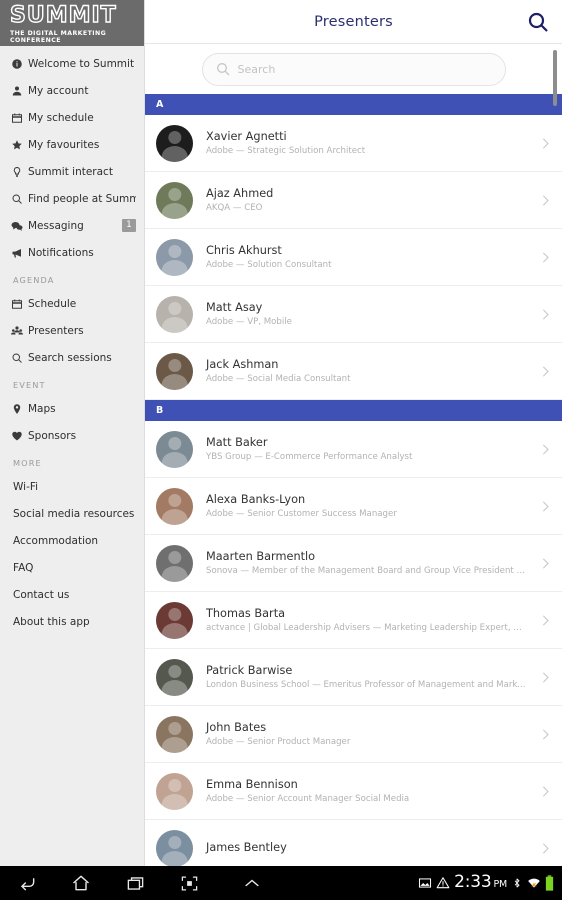 This screenshot has height=900, width=562. I want to click on recents-icon, so click(135, 883).